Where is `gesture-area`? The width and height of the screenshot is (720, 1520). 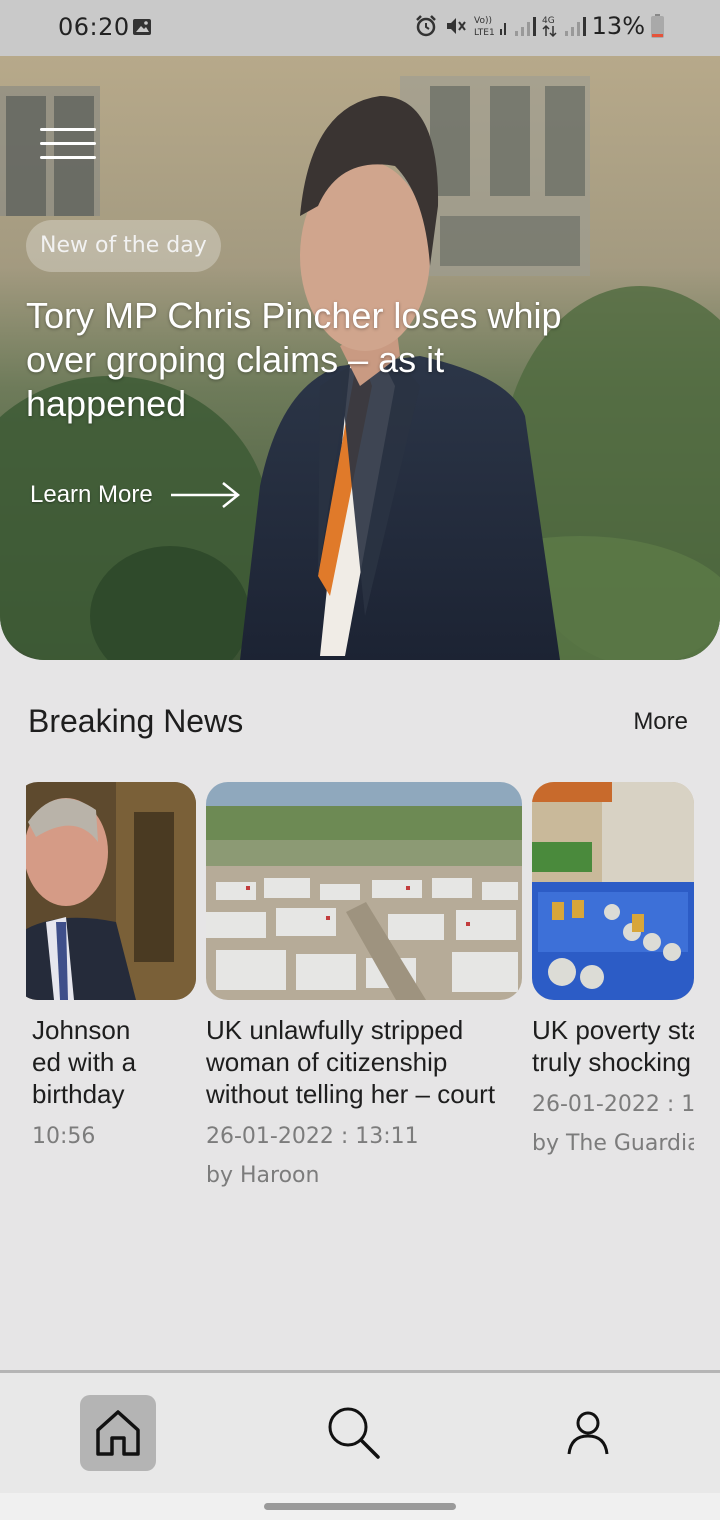 gesture-area is located at coordinates (360, 1506).